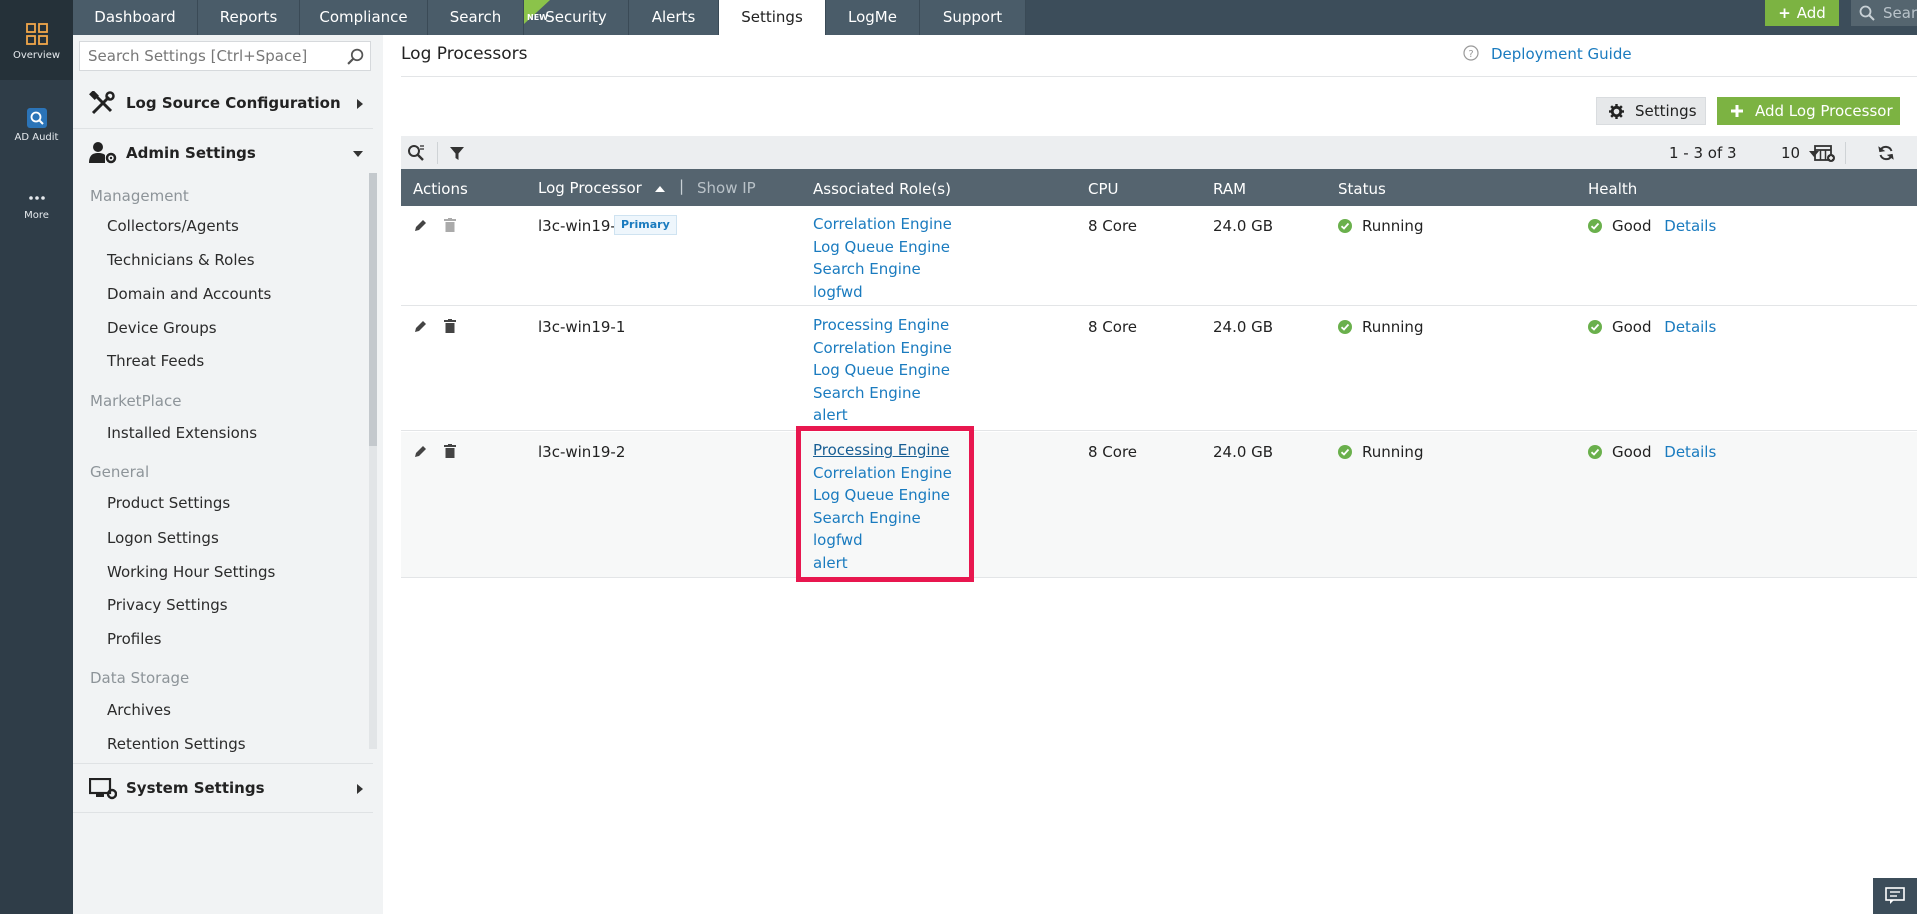 This screenshot has width=1917, height=914. I want to click on chat-icon, so click(1895, 895).